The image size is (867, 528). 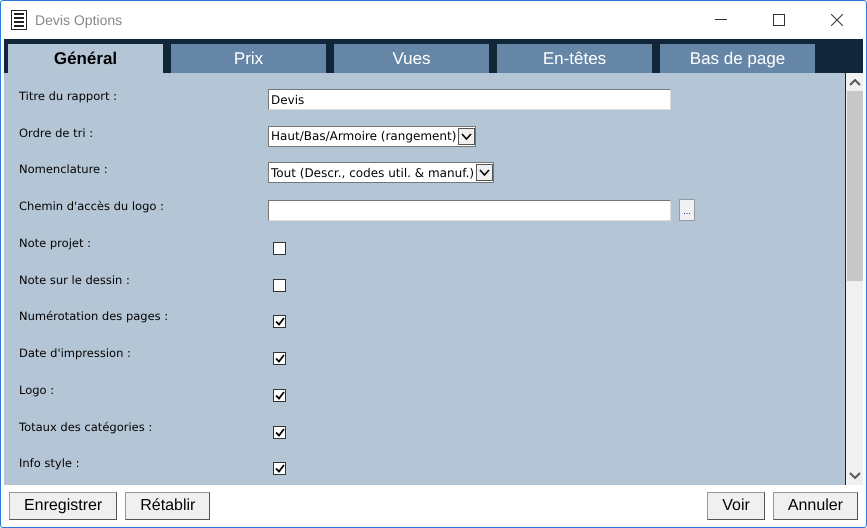 What do you see at coordinates (55, 242) in the screenshot?
I see `field-label: Note projet :` at bounding box center [55, 242].